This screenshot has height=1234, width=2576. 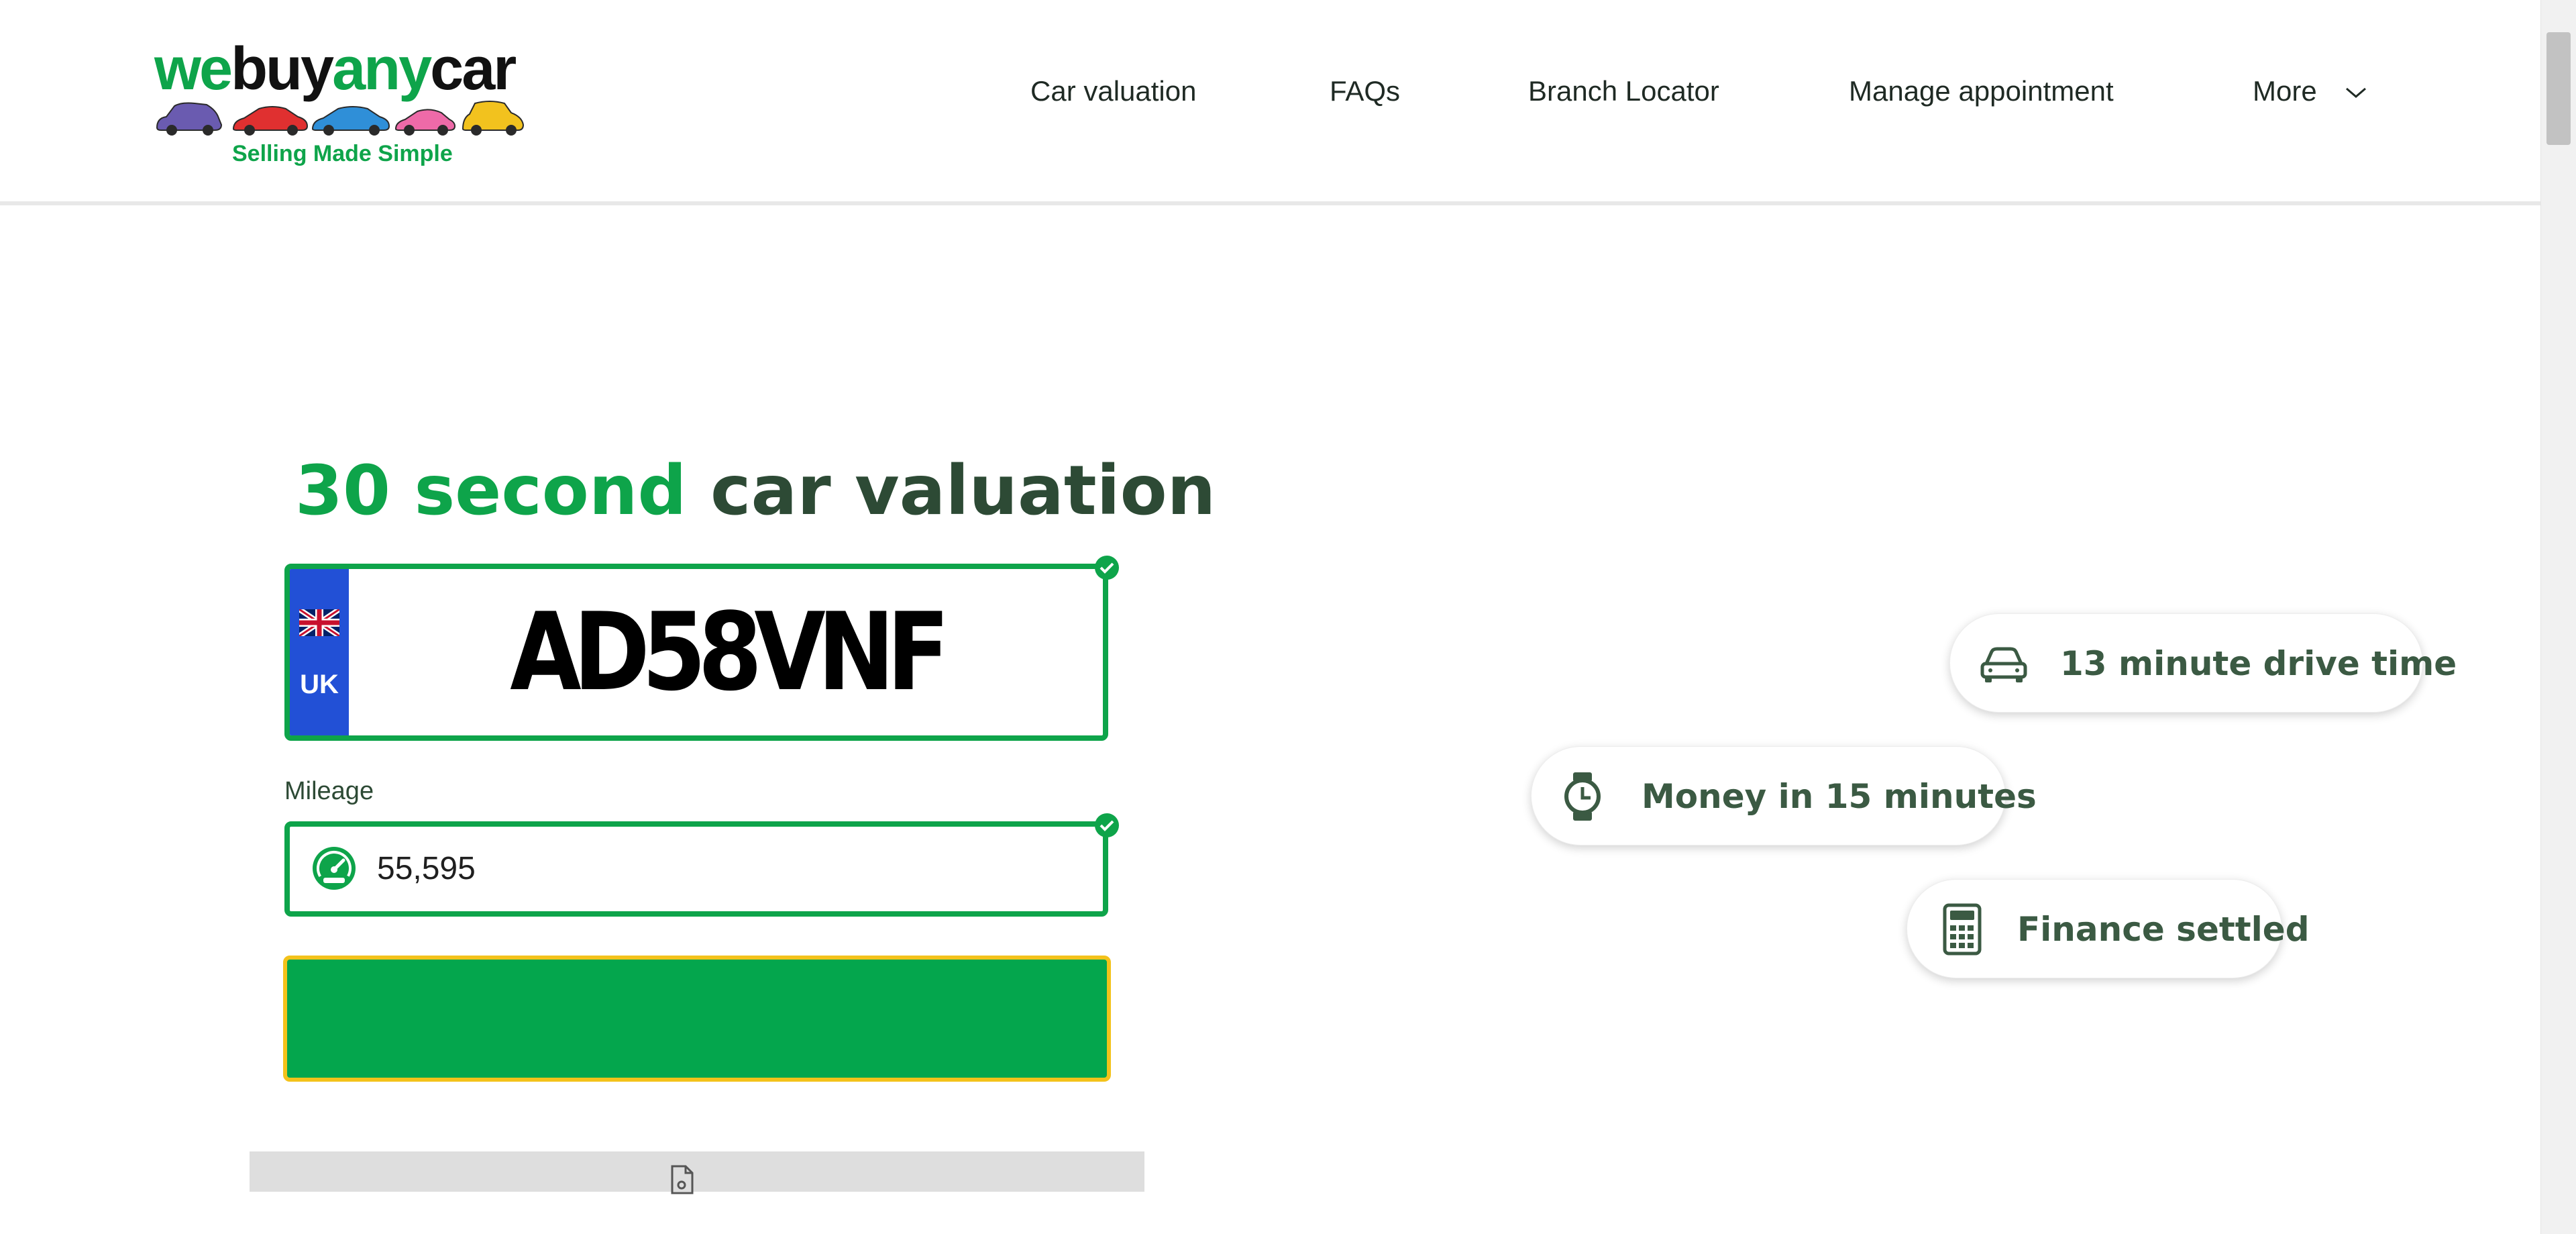 What do you see at coordinates (319, 684) in the screenshot?
I see `plate-country-code: UK` at bounding box center [319, 684].